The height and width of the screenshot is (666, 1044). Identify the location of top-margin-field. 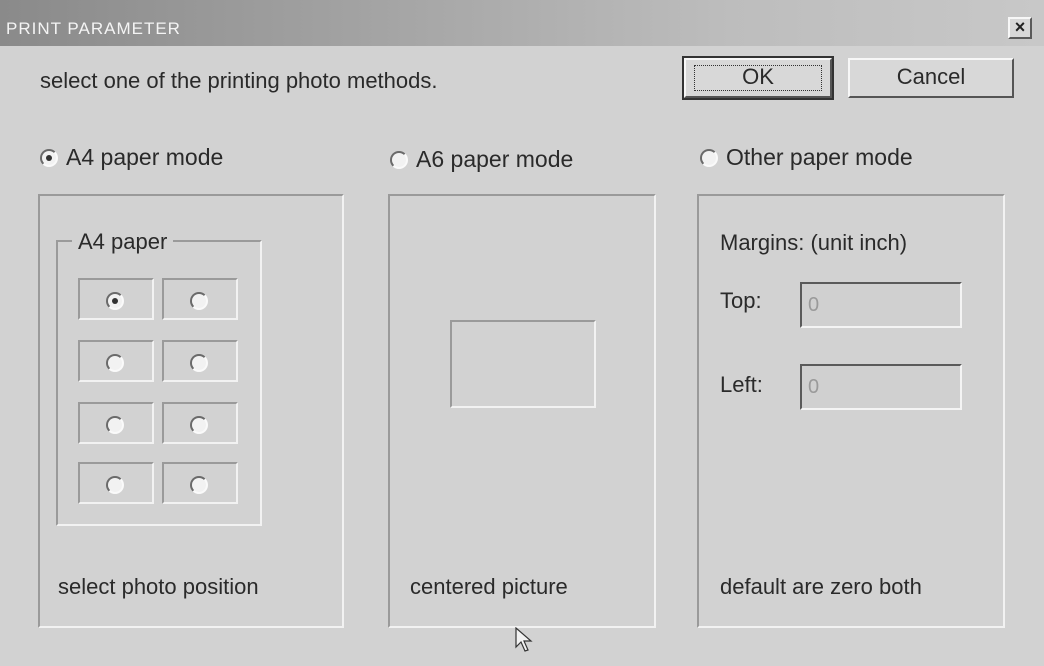
(881, 305).